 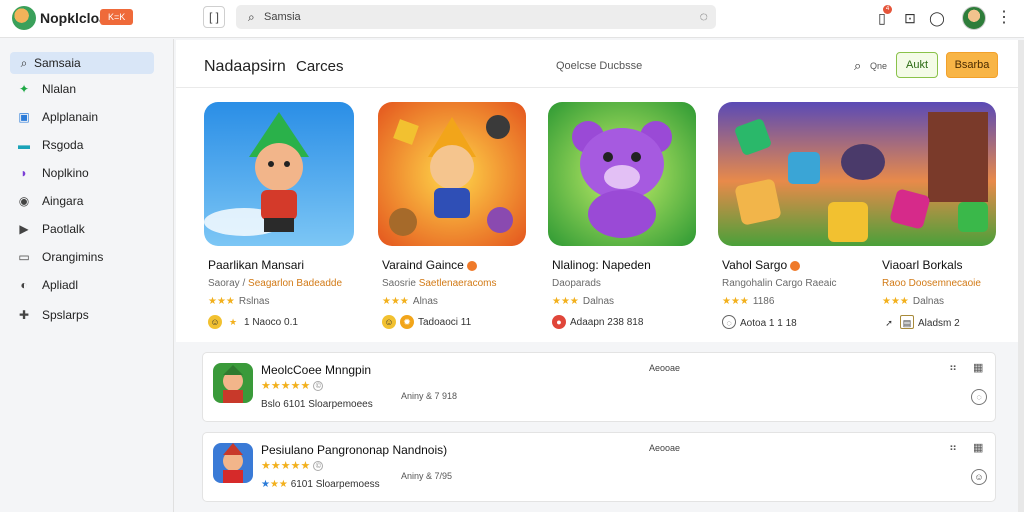 What do you see at coordinates (65, 173) in the screenshot?
I see `sidebar-item-label: Noplkino` at bounding box center [65, 173].